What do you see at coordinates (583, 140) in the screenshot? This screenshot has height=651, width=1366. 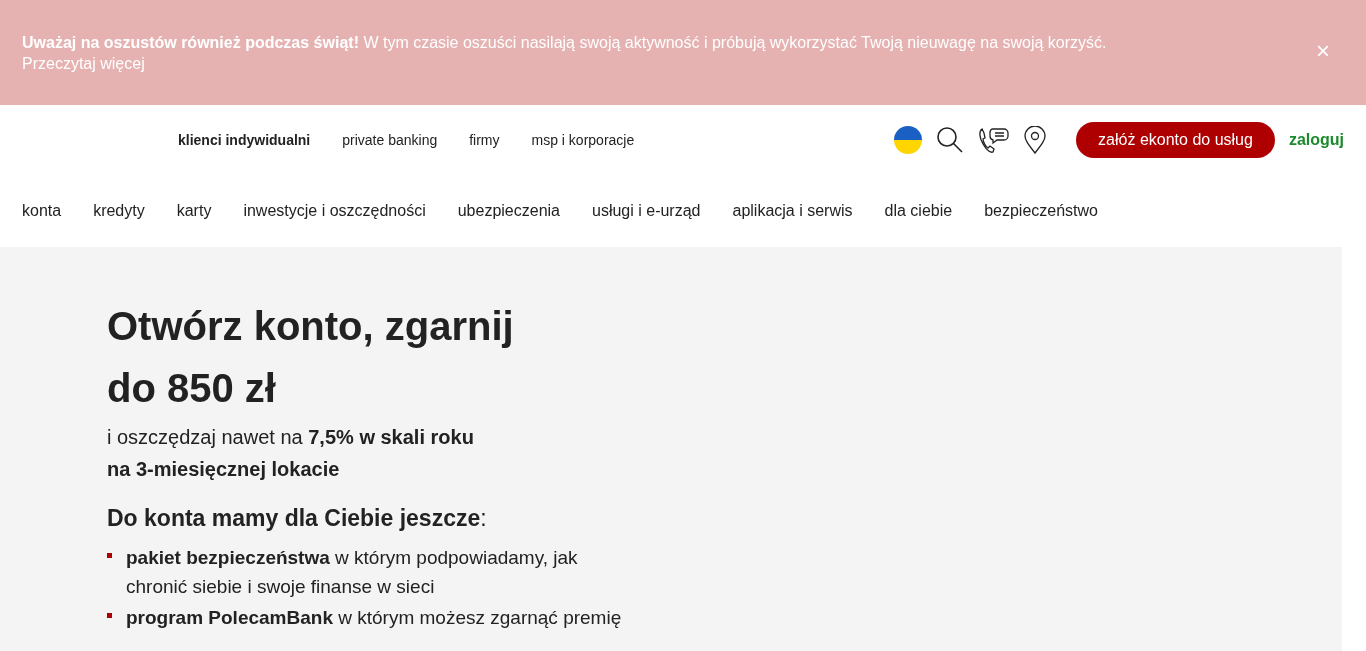 I see `segment-link: msp i korporacje` at bounding box center [583, 140].